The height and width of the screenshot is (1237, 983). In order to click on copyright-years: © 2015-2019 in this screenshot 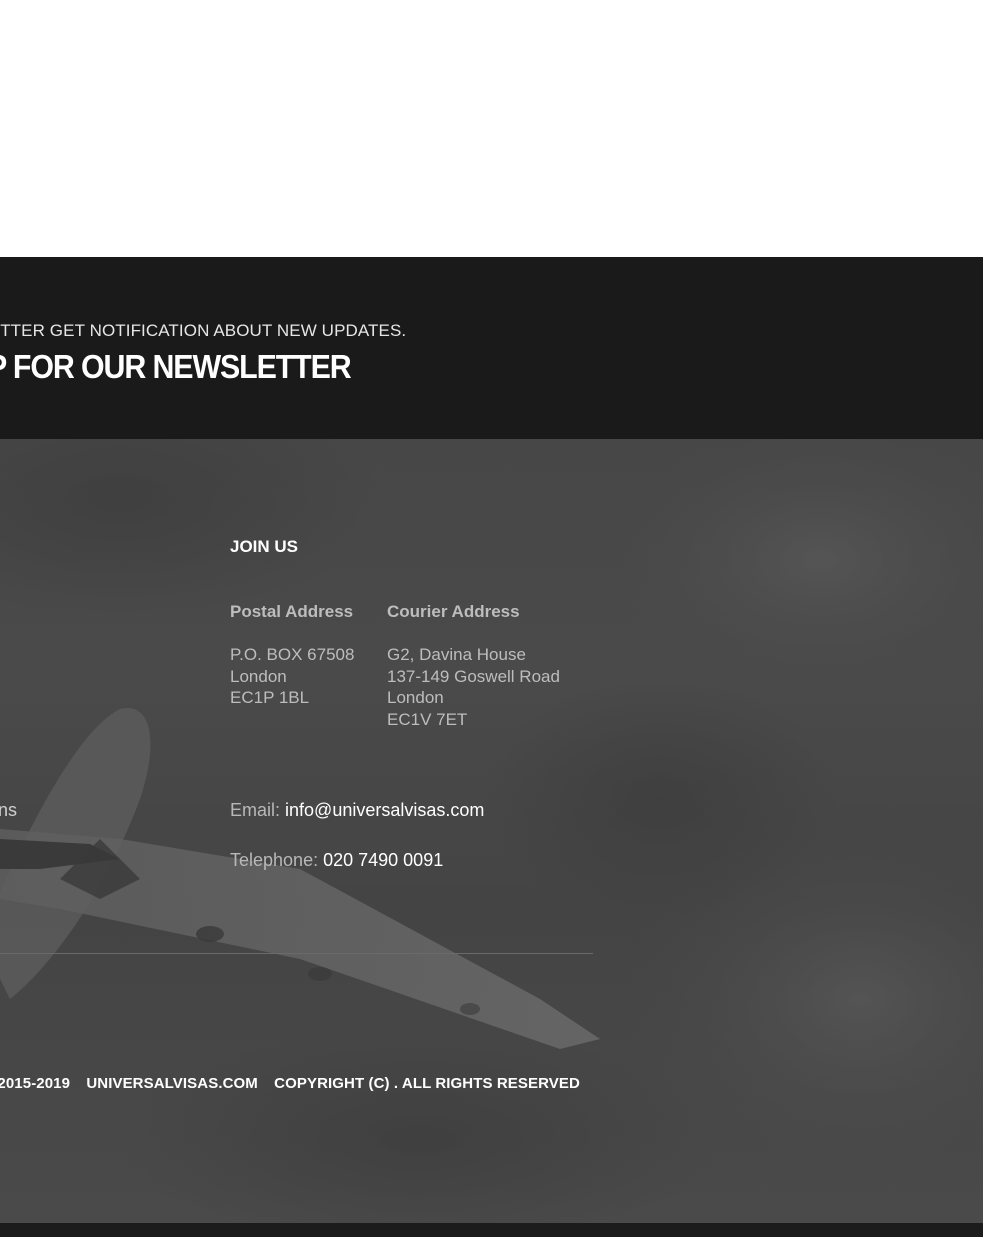, I will do `click(35, 1083)`.